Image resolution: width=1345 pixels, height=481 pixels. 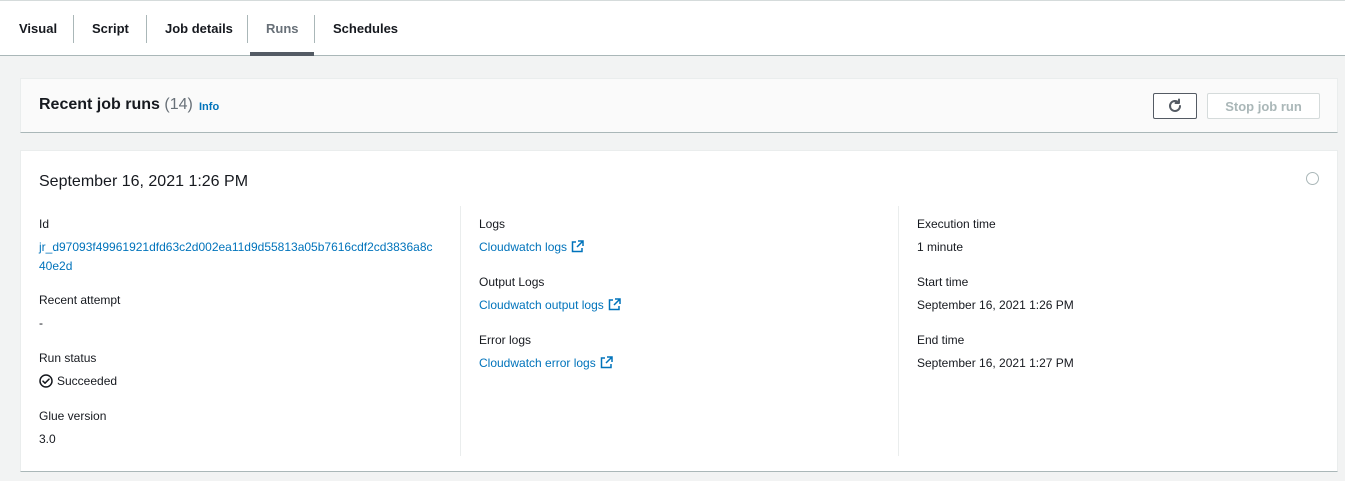 I want to click on error-logs-label: Error logs, so click(x=505, y=340).